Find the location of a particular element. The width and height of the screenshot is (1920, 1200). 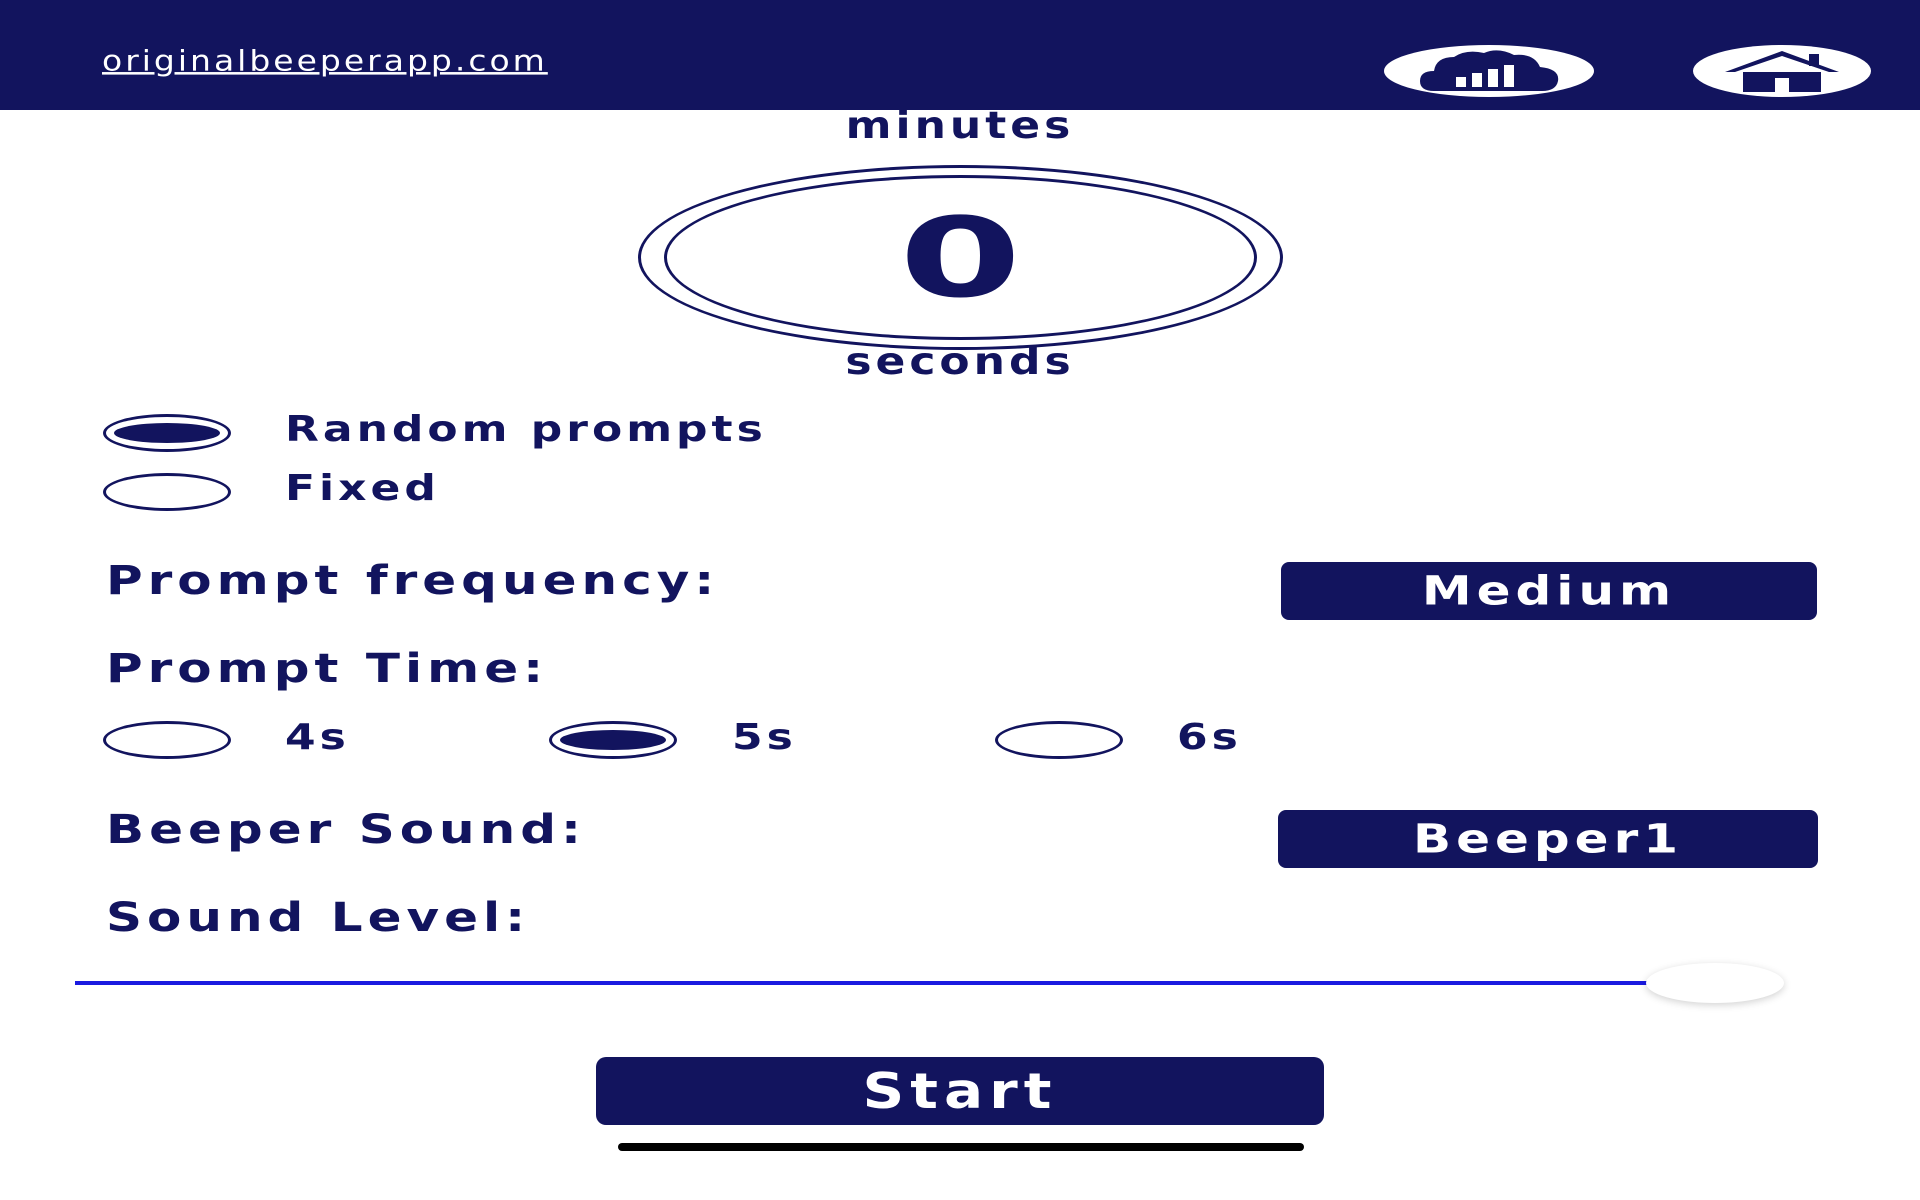

fixed-radio is located at coordinates (167, 492).